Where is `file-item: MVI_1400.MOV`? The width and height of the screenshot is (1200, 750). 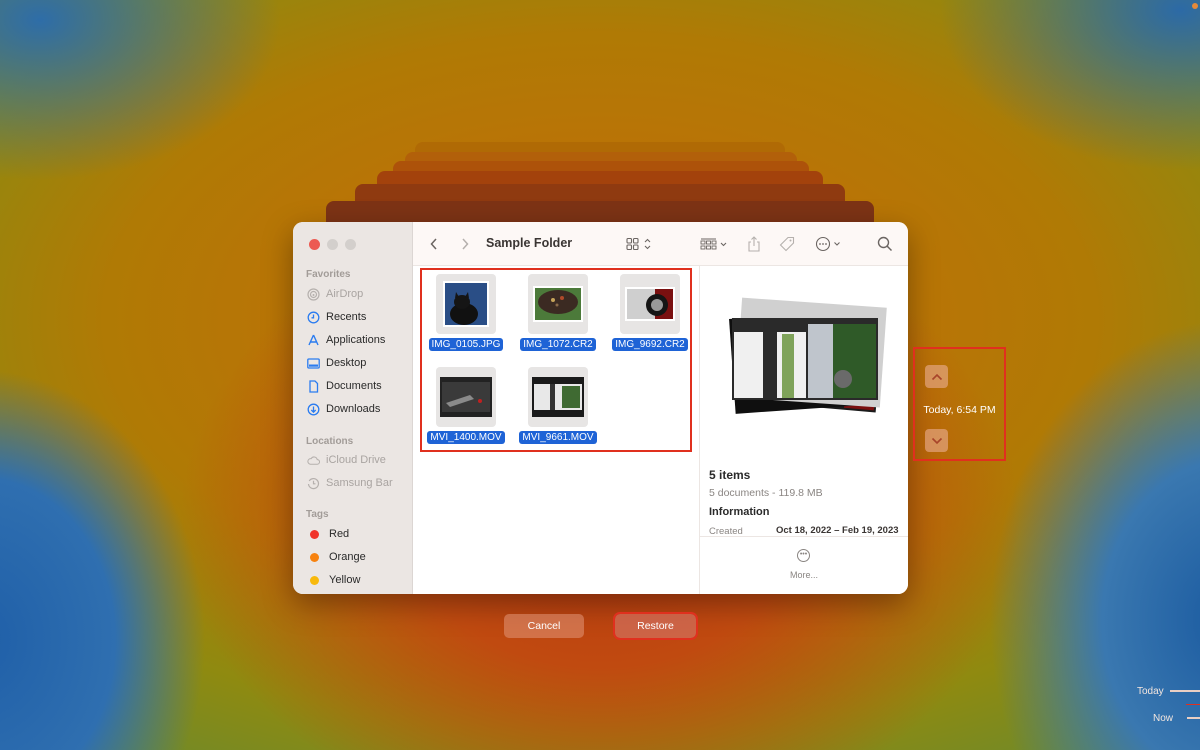 file-item: MVI_1400.MOV is located at coordinates (466, 406).